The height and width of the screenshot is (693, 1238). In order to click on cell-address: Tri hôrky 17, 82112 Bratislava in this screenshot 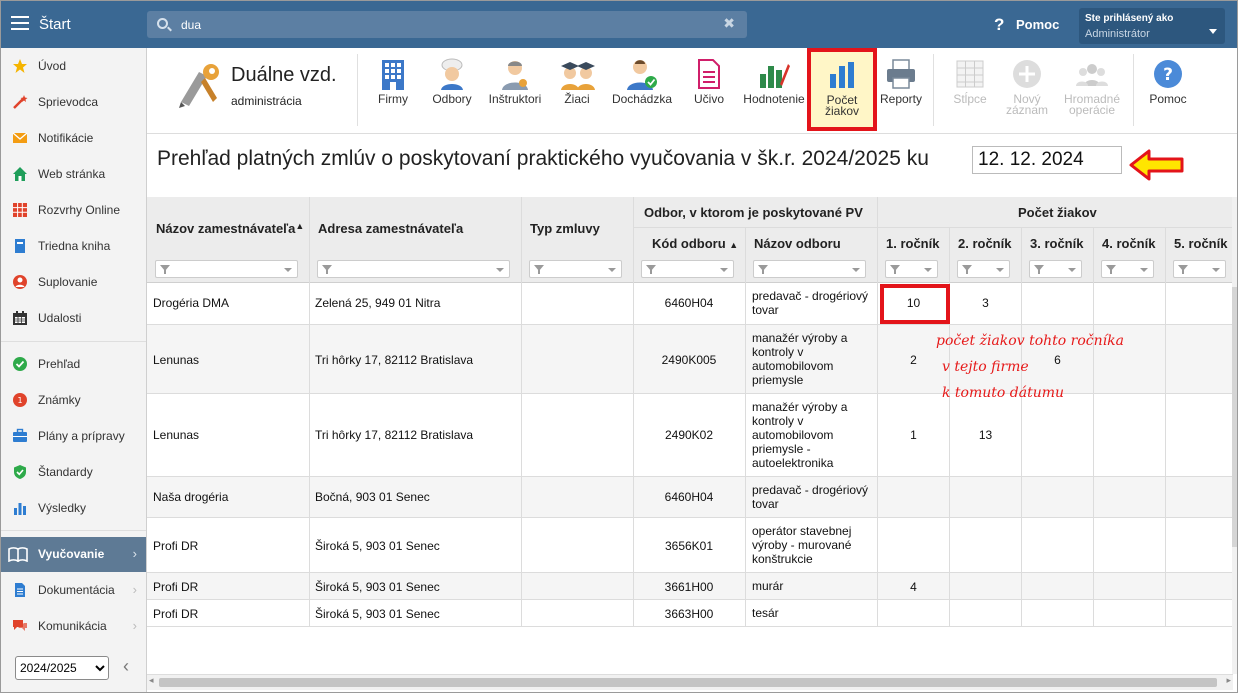, I will do `click(394, 435)`.